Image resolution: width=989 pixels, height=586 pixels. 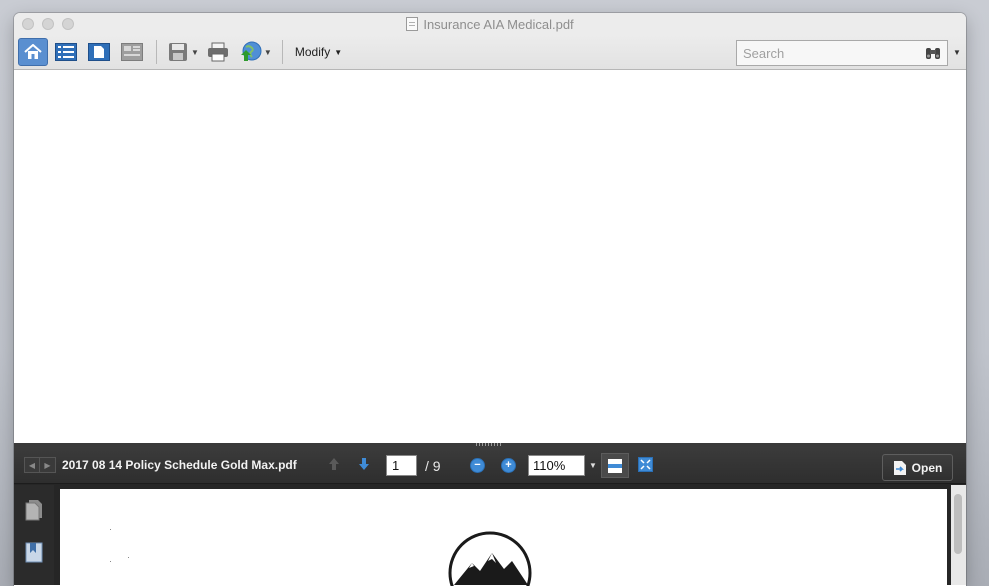 I want to click on list-view-icon, so click(x=66, y=52).